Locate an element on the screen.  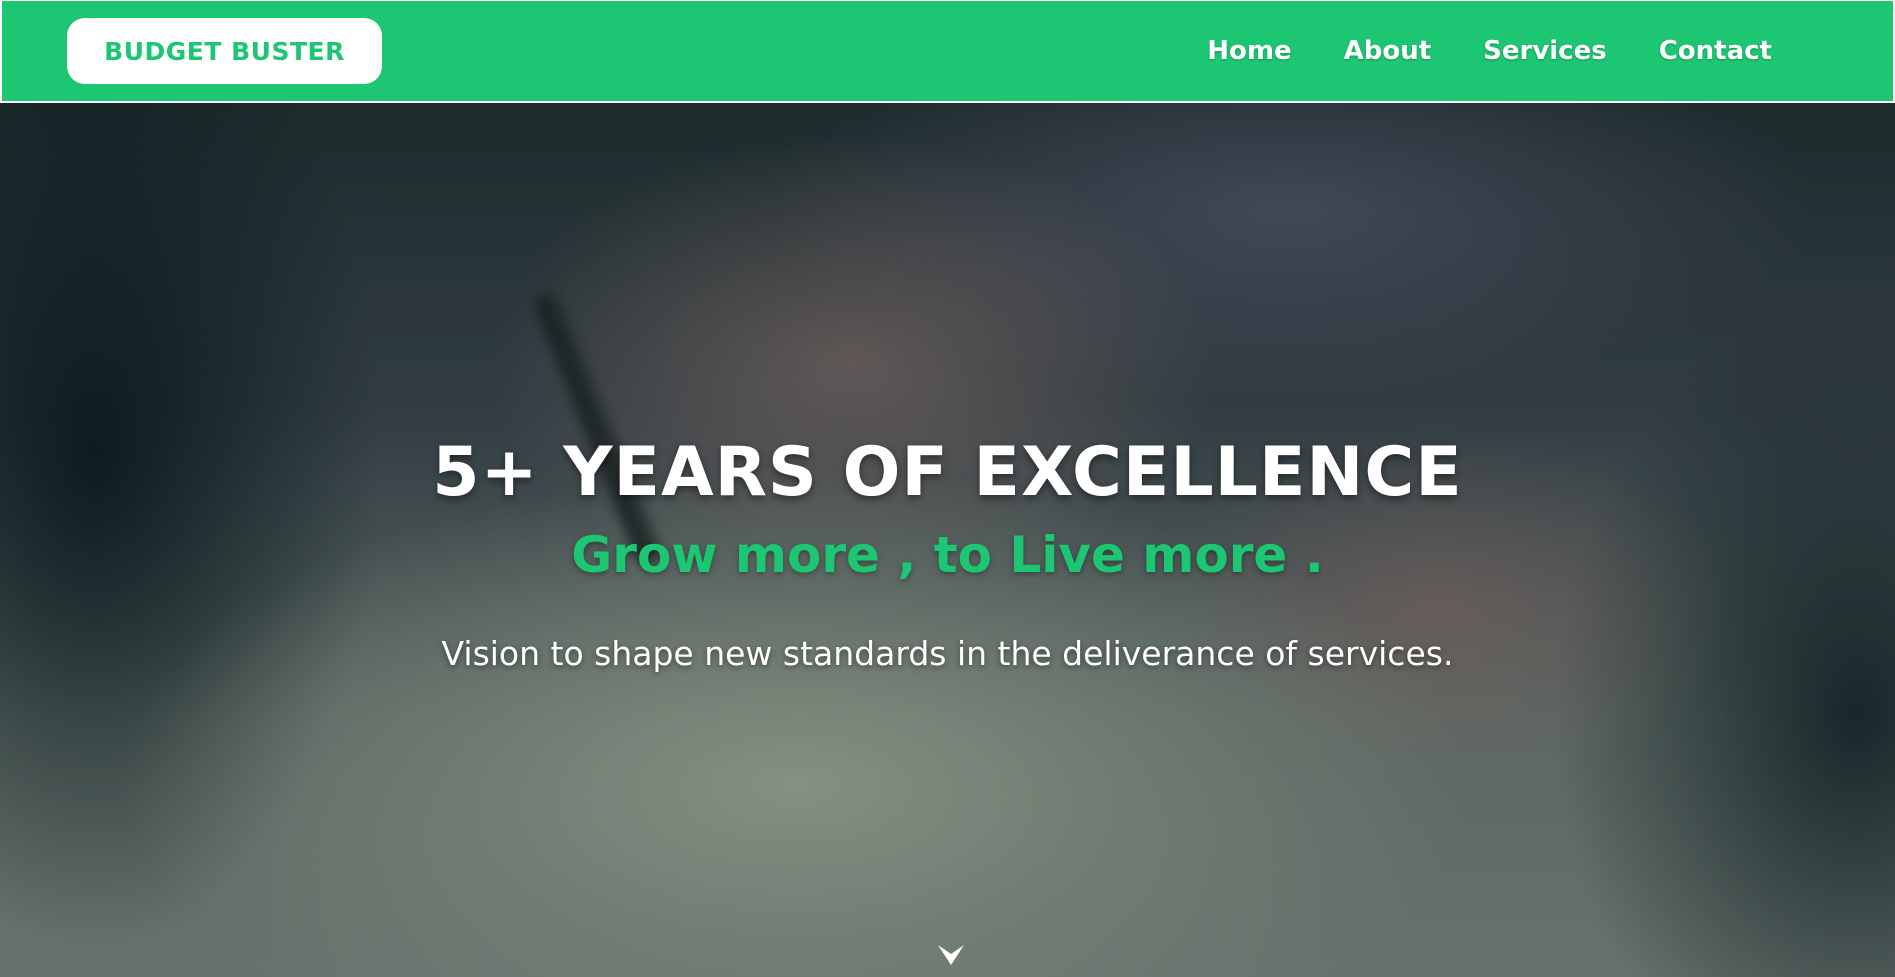
hero-title: 5+ YEARS OF EXCELLENCE is located at coordinates (947, 472).